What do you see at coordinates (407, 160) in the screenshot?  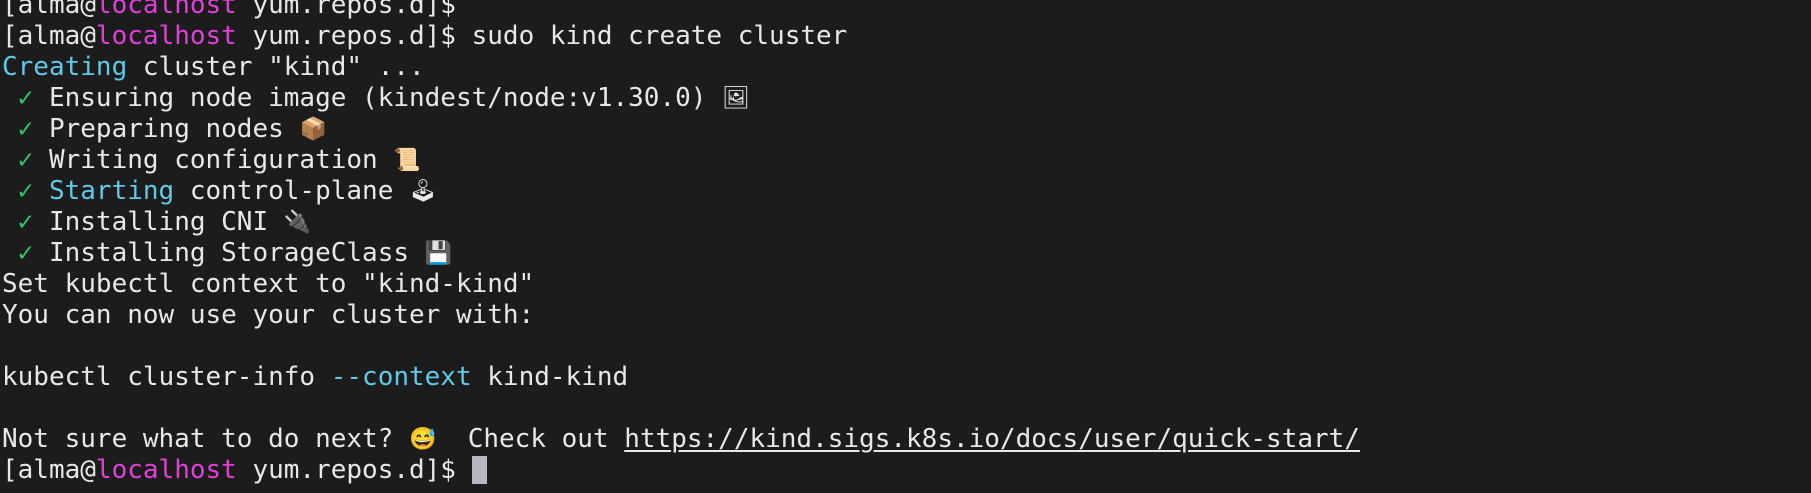 I see `scroll-icon: 📜` at bounding box center [407, 160].